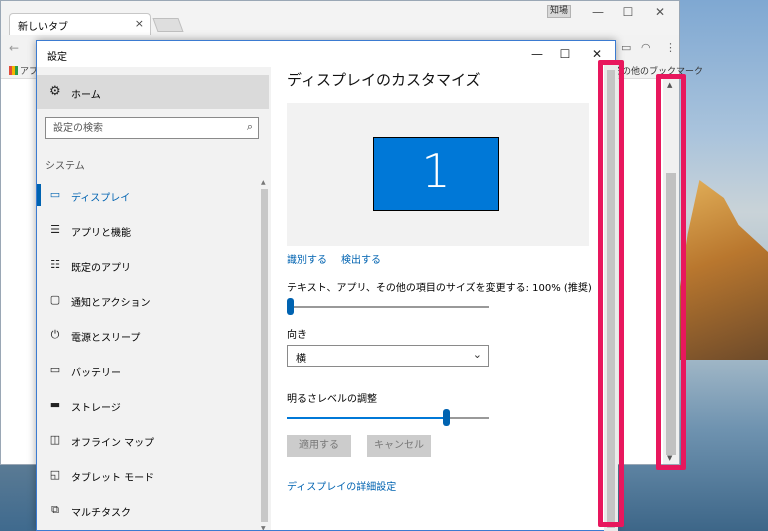 The width and height of the screenshot is (768, 531). I want to click on tab-close-icon: ×, so click(139, 23).